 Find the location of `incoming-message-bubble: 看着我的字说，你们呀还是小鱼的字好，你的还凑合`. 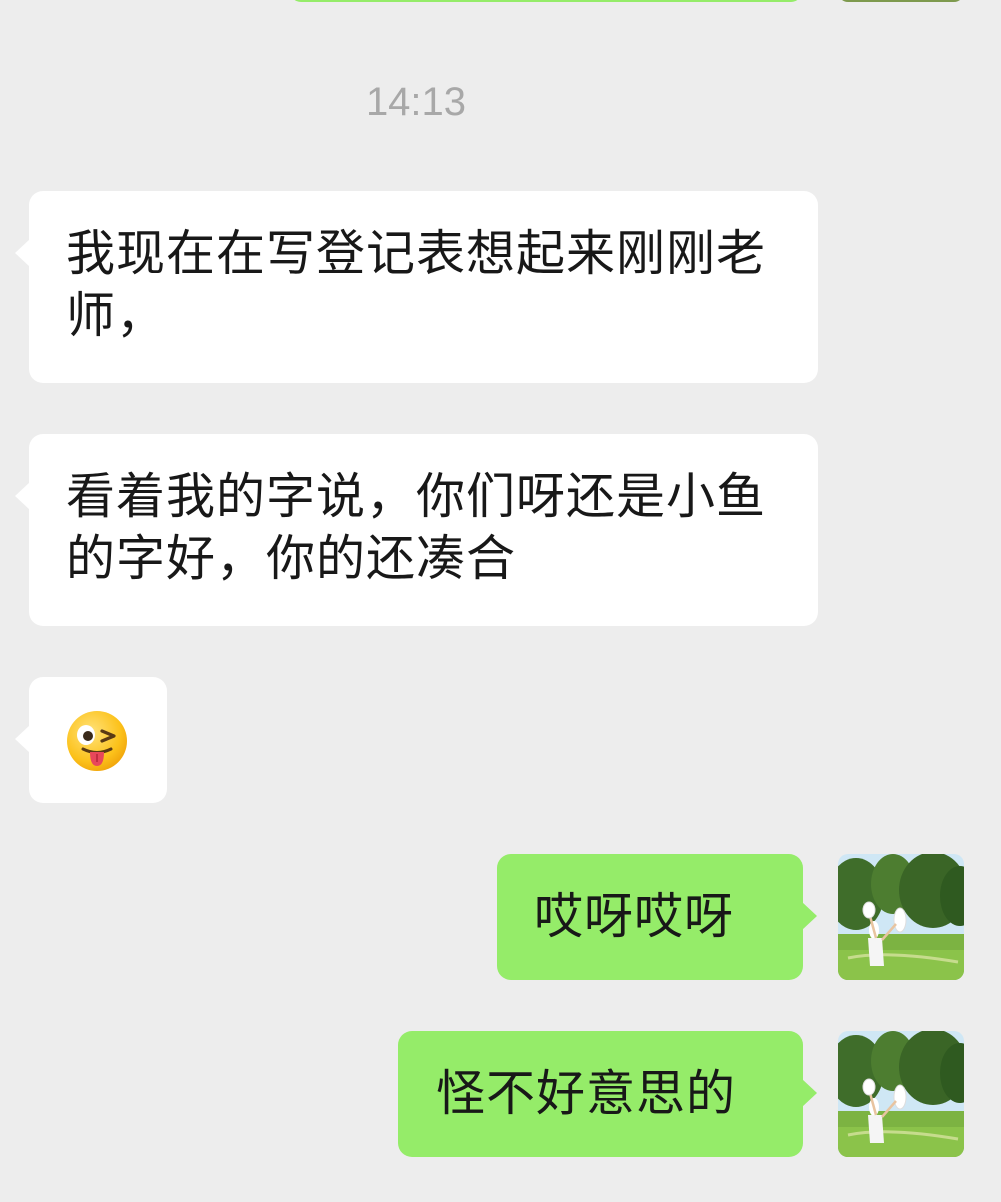

incoming-message-bubble: 看着我的字说，你们呀还是小鱼的字好，你的还凑合 is located at coordinates (416, 530).